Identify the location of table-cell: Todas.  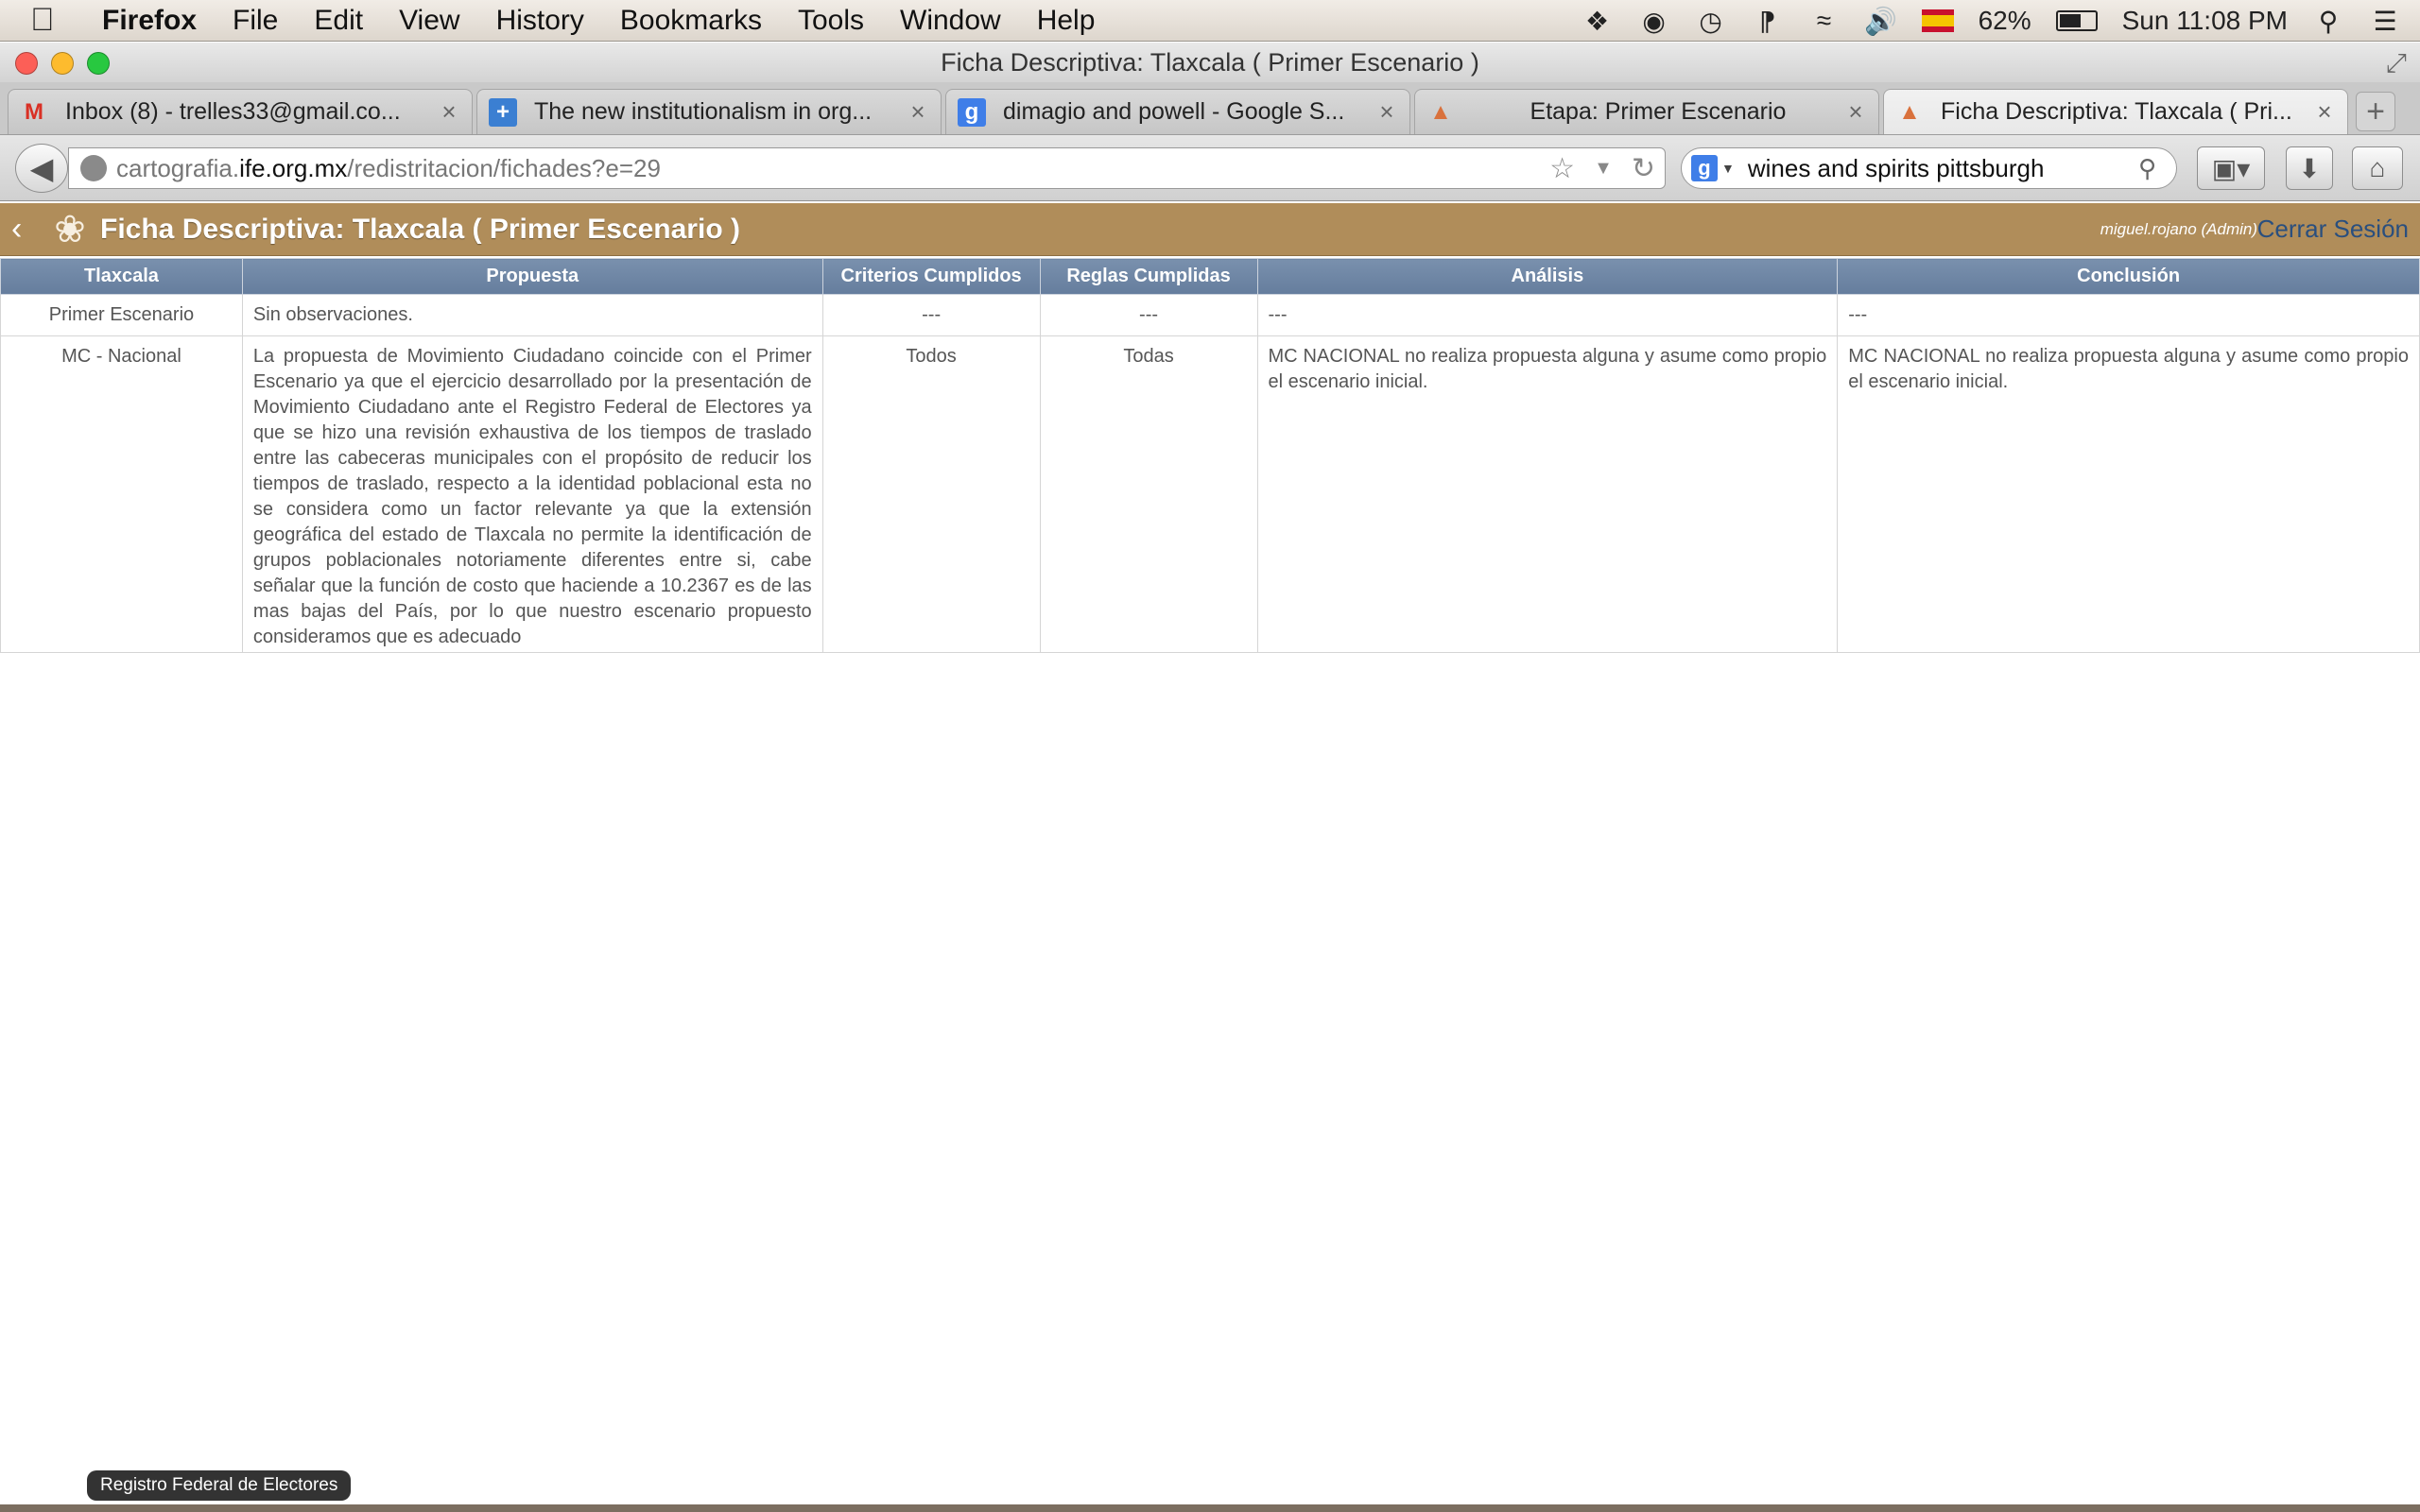
(1148, 494).